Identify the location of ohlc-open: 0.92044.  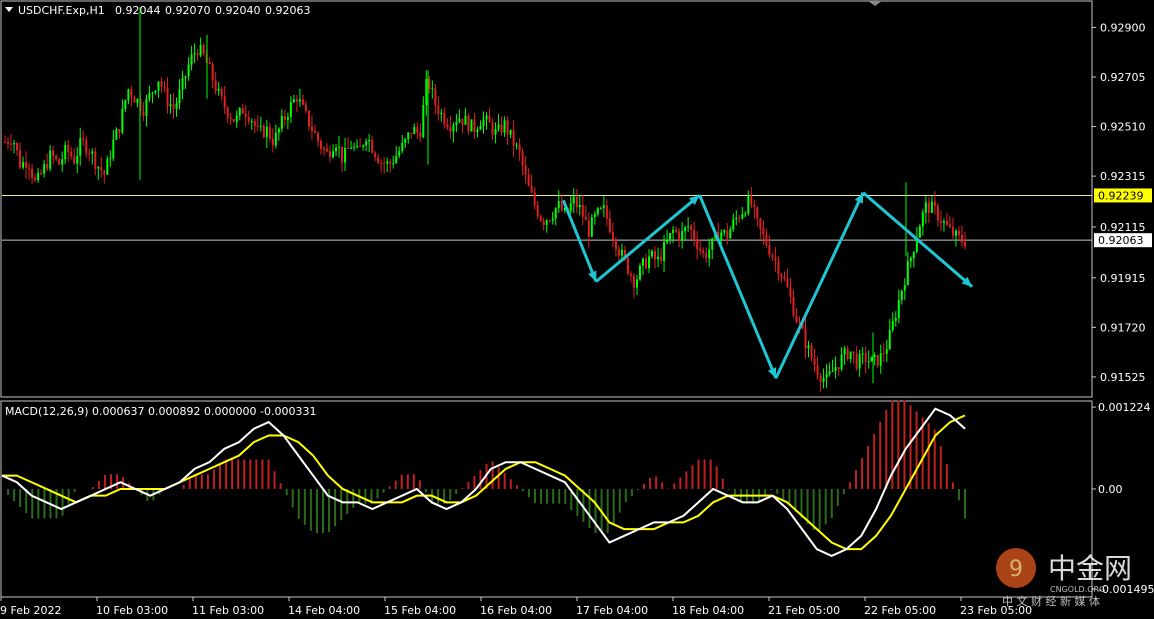
(138, 10).